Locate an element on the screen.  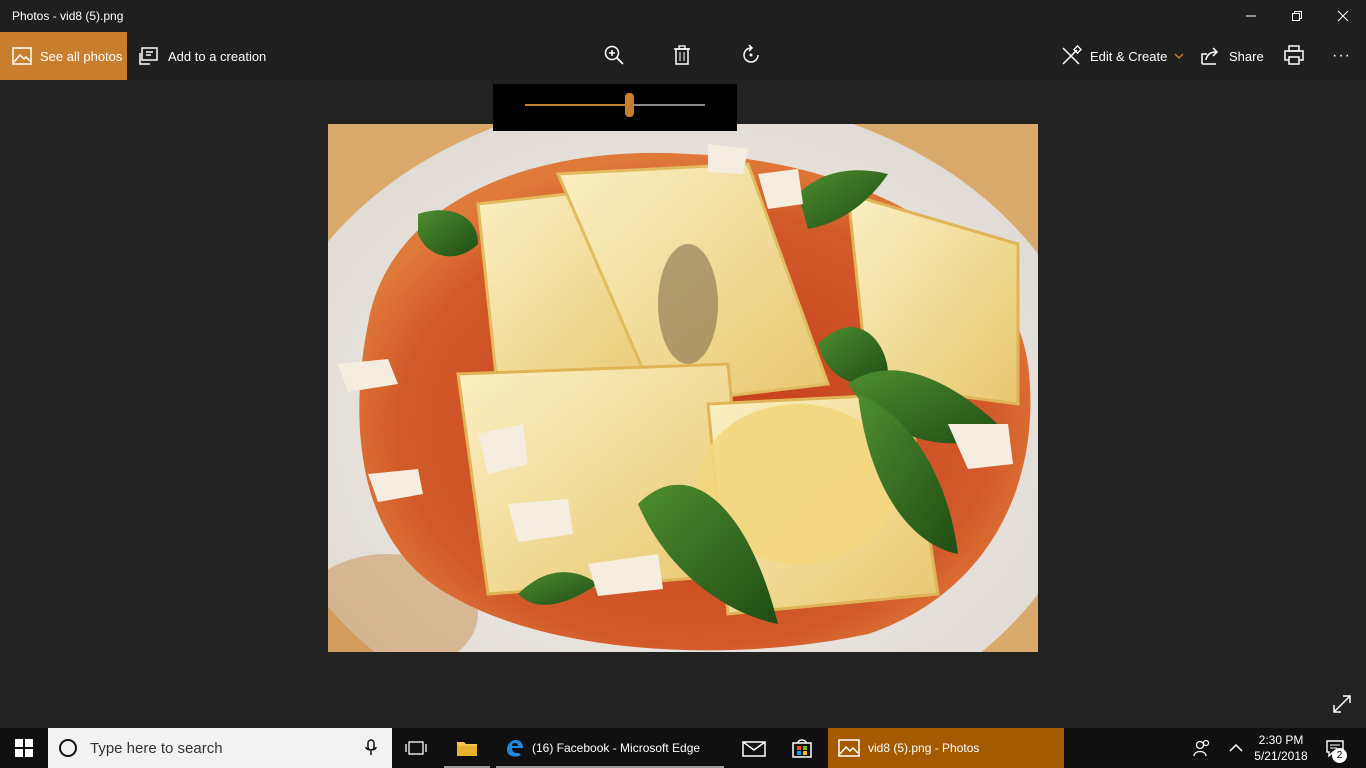
delete-button is located at coordinates (683, 56).